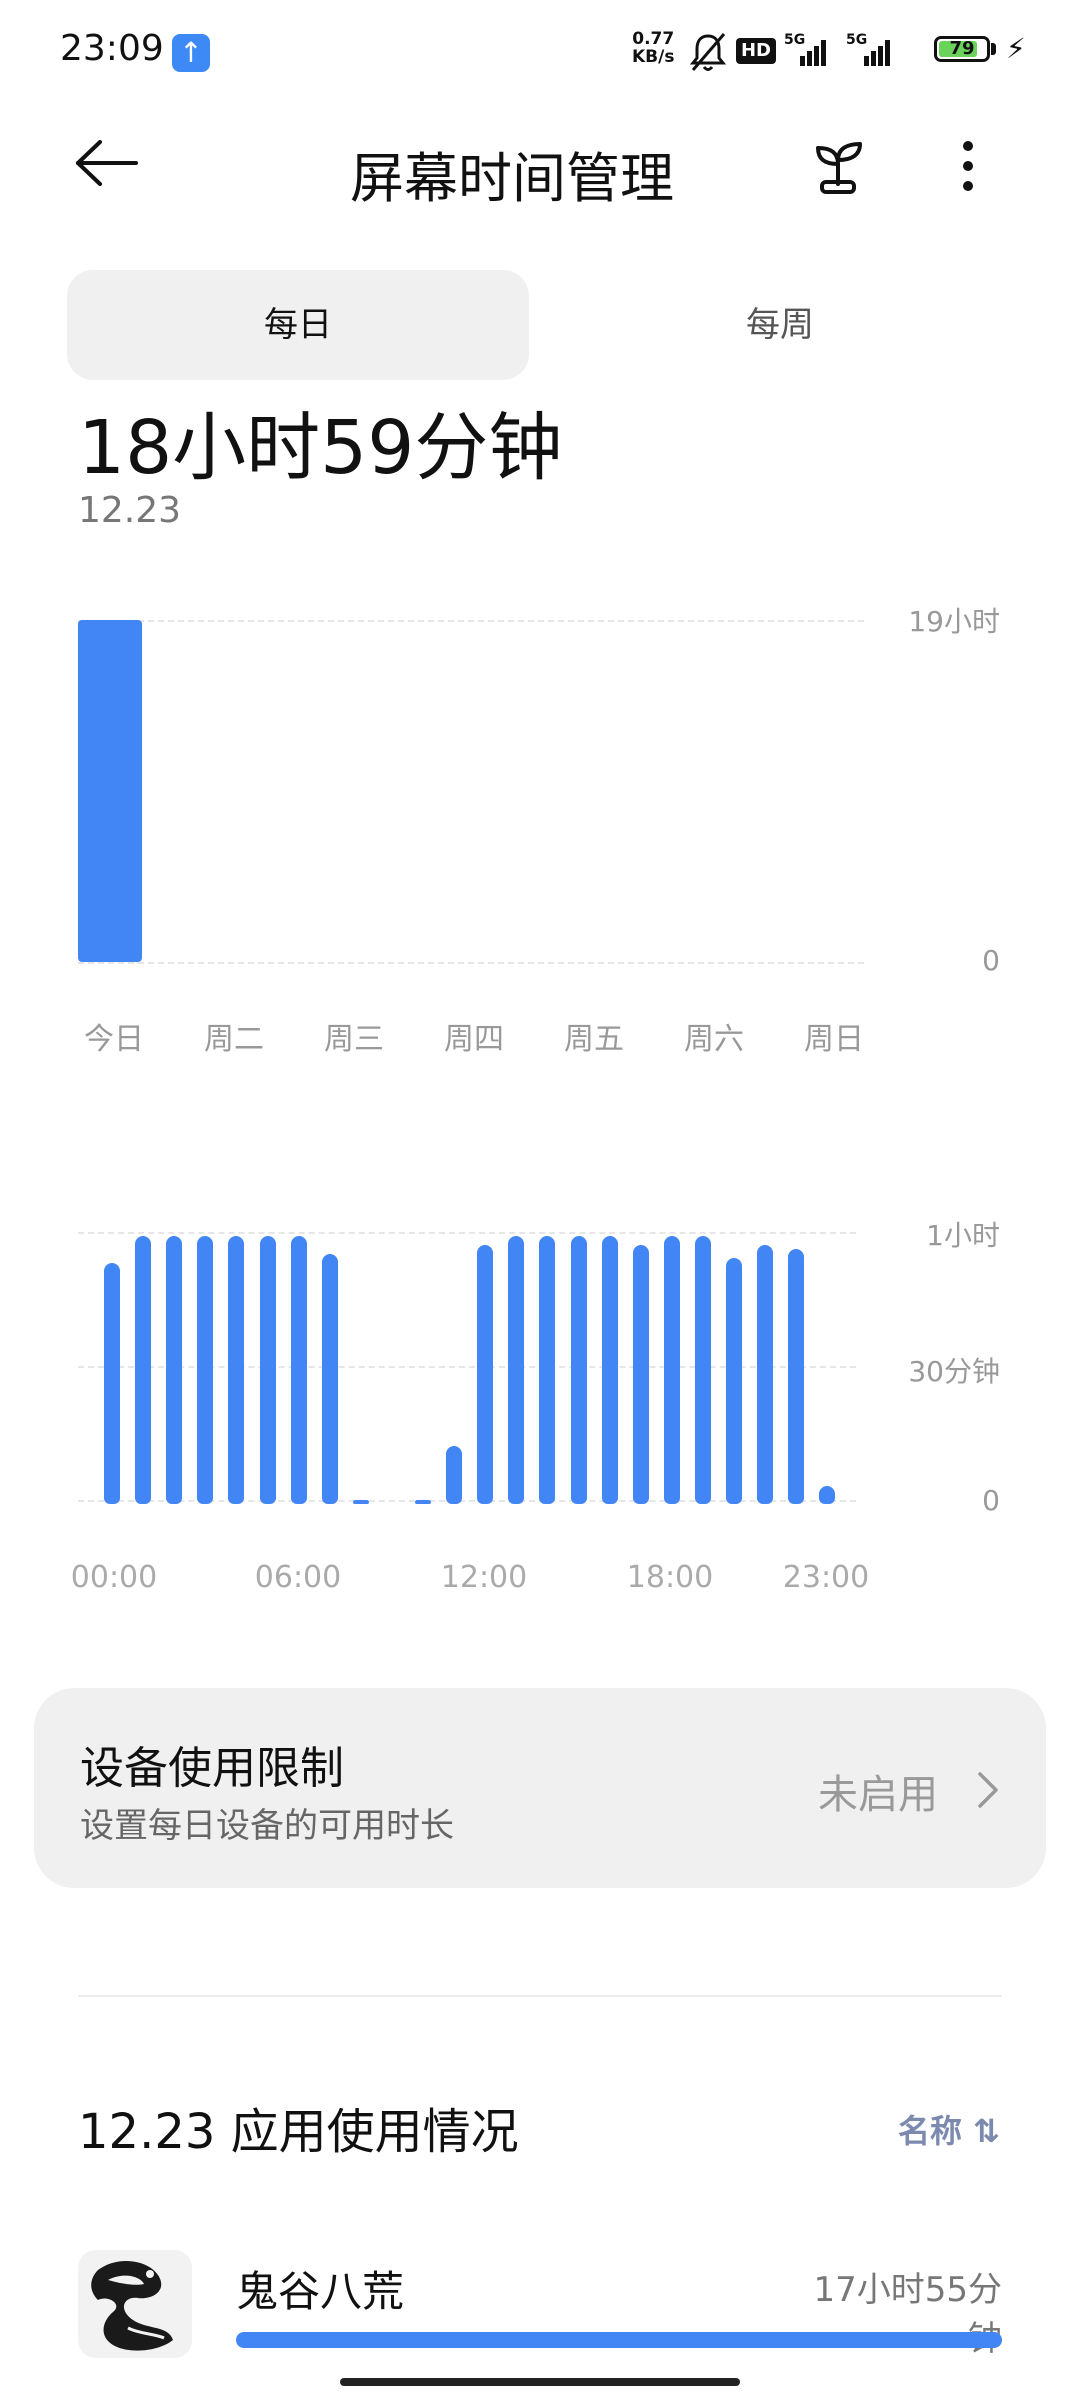  Describe the element at coordinates (826, 1577) in the screenshot. I see `x-tick-label: 23:00` at that location.